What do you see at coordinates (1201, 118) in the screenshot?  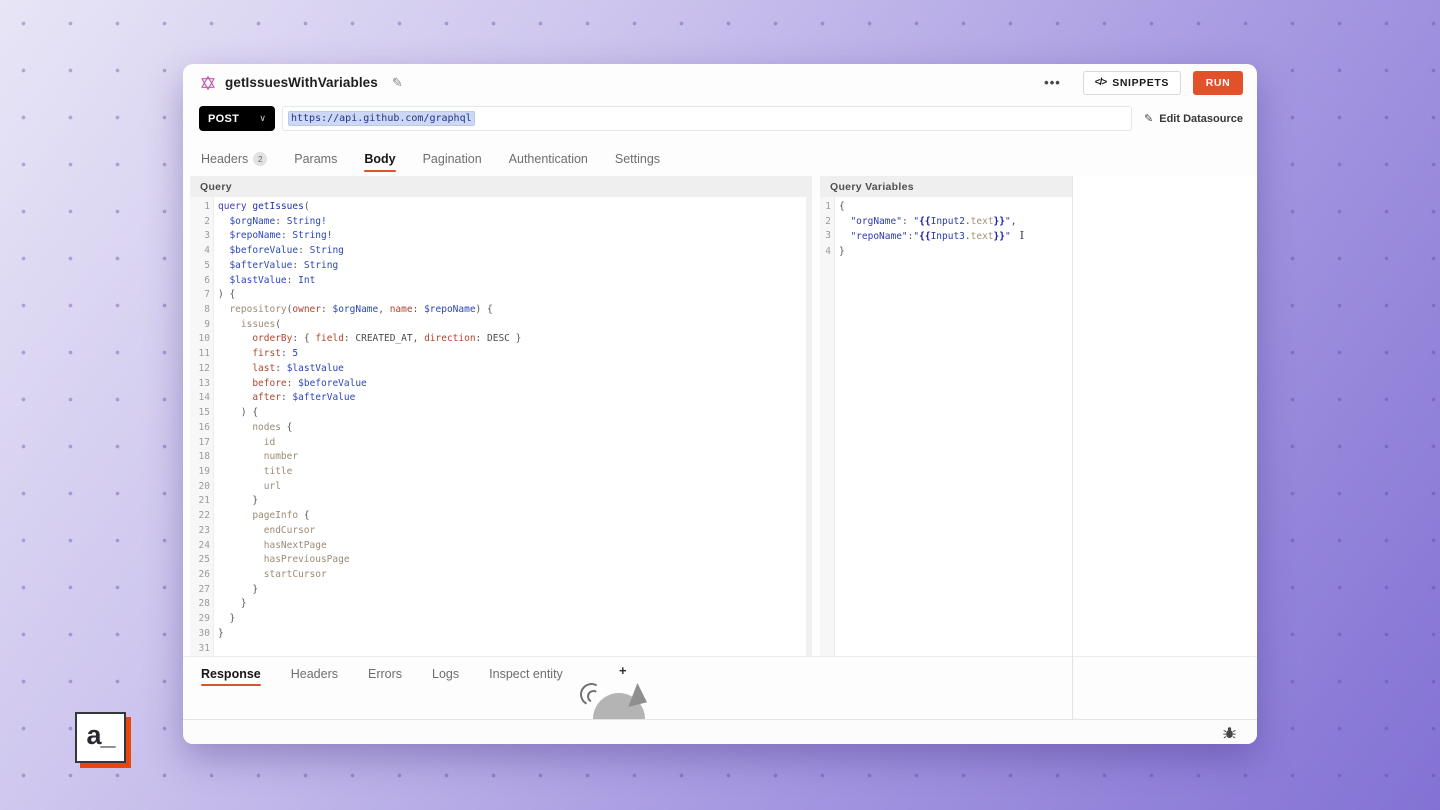 I see `edit-datasource-label: Edit Datasource` at bounding box center [1201, 118].